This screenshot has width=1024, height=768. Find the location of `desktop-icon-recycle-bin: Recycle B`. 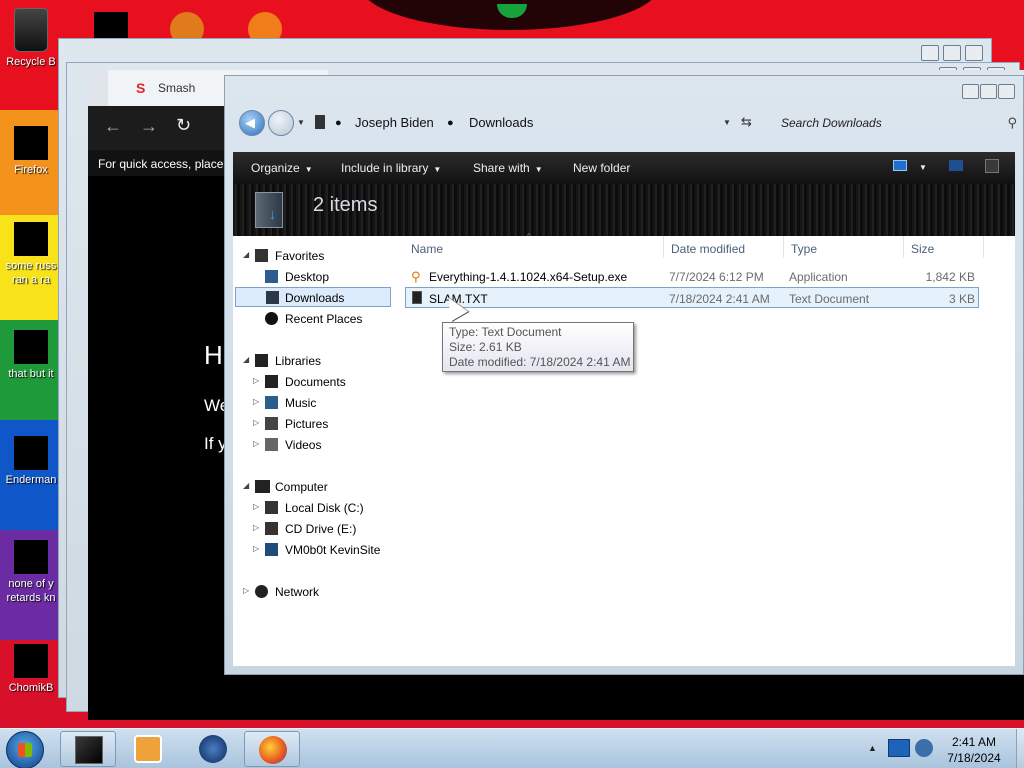

desktop-icon-recycle-bin: Recycle B is located at coordinates (31, 38).